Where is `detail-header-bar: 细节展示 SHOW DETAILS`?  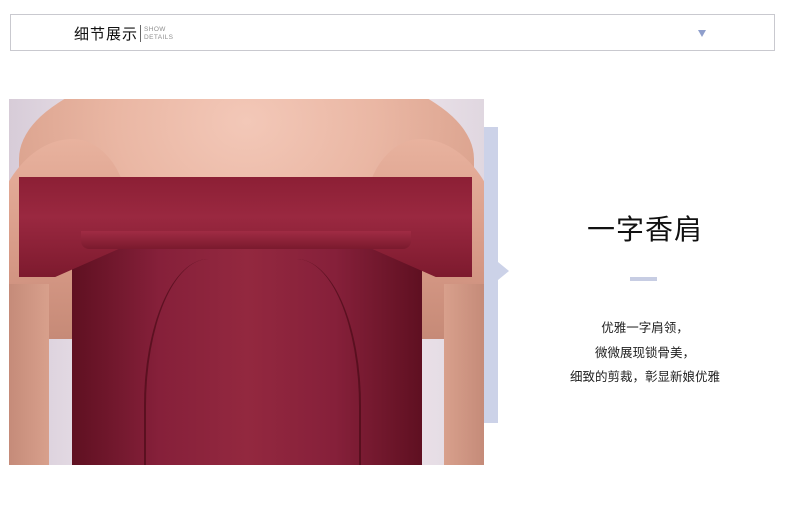 detail-header-bar: 细节展示 SHOW DETAILS is located at coordinates (392, 32).